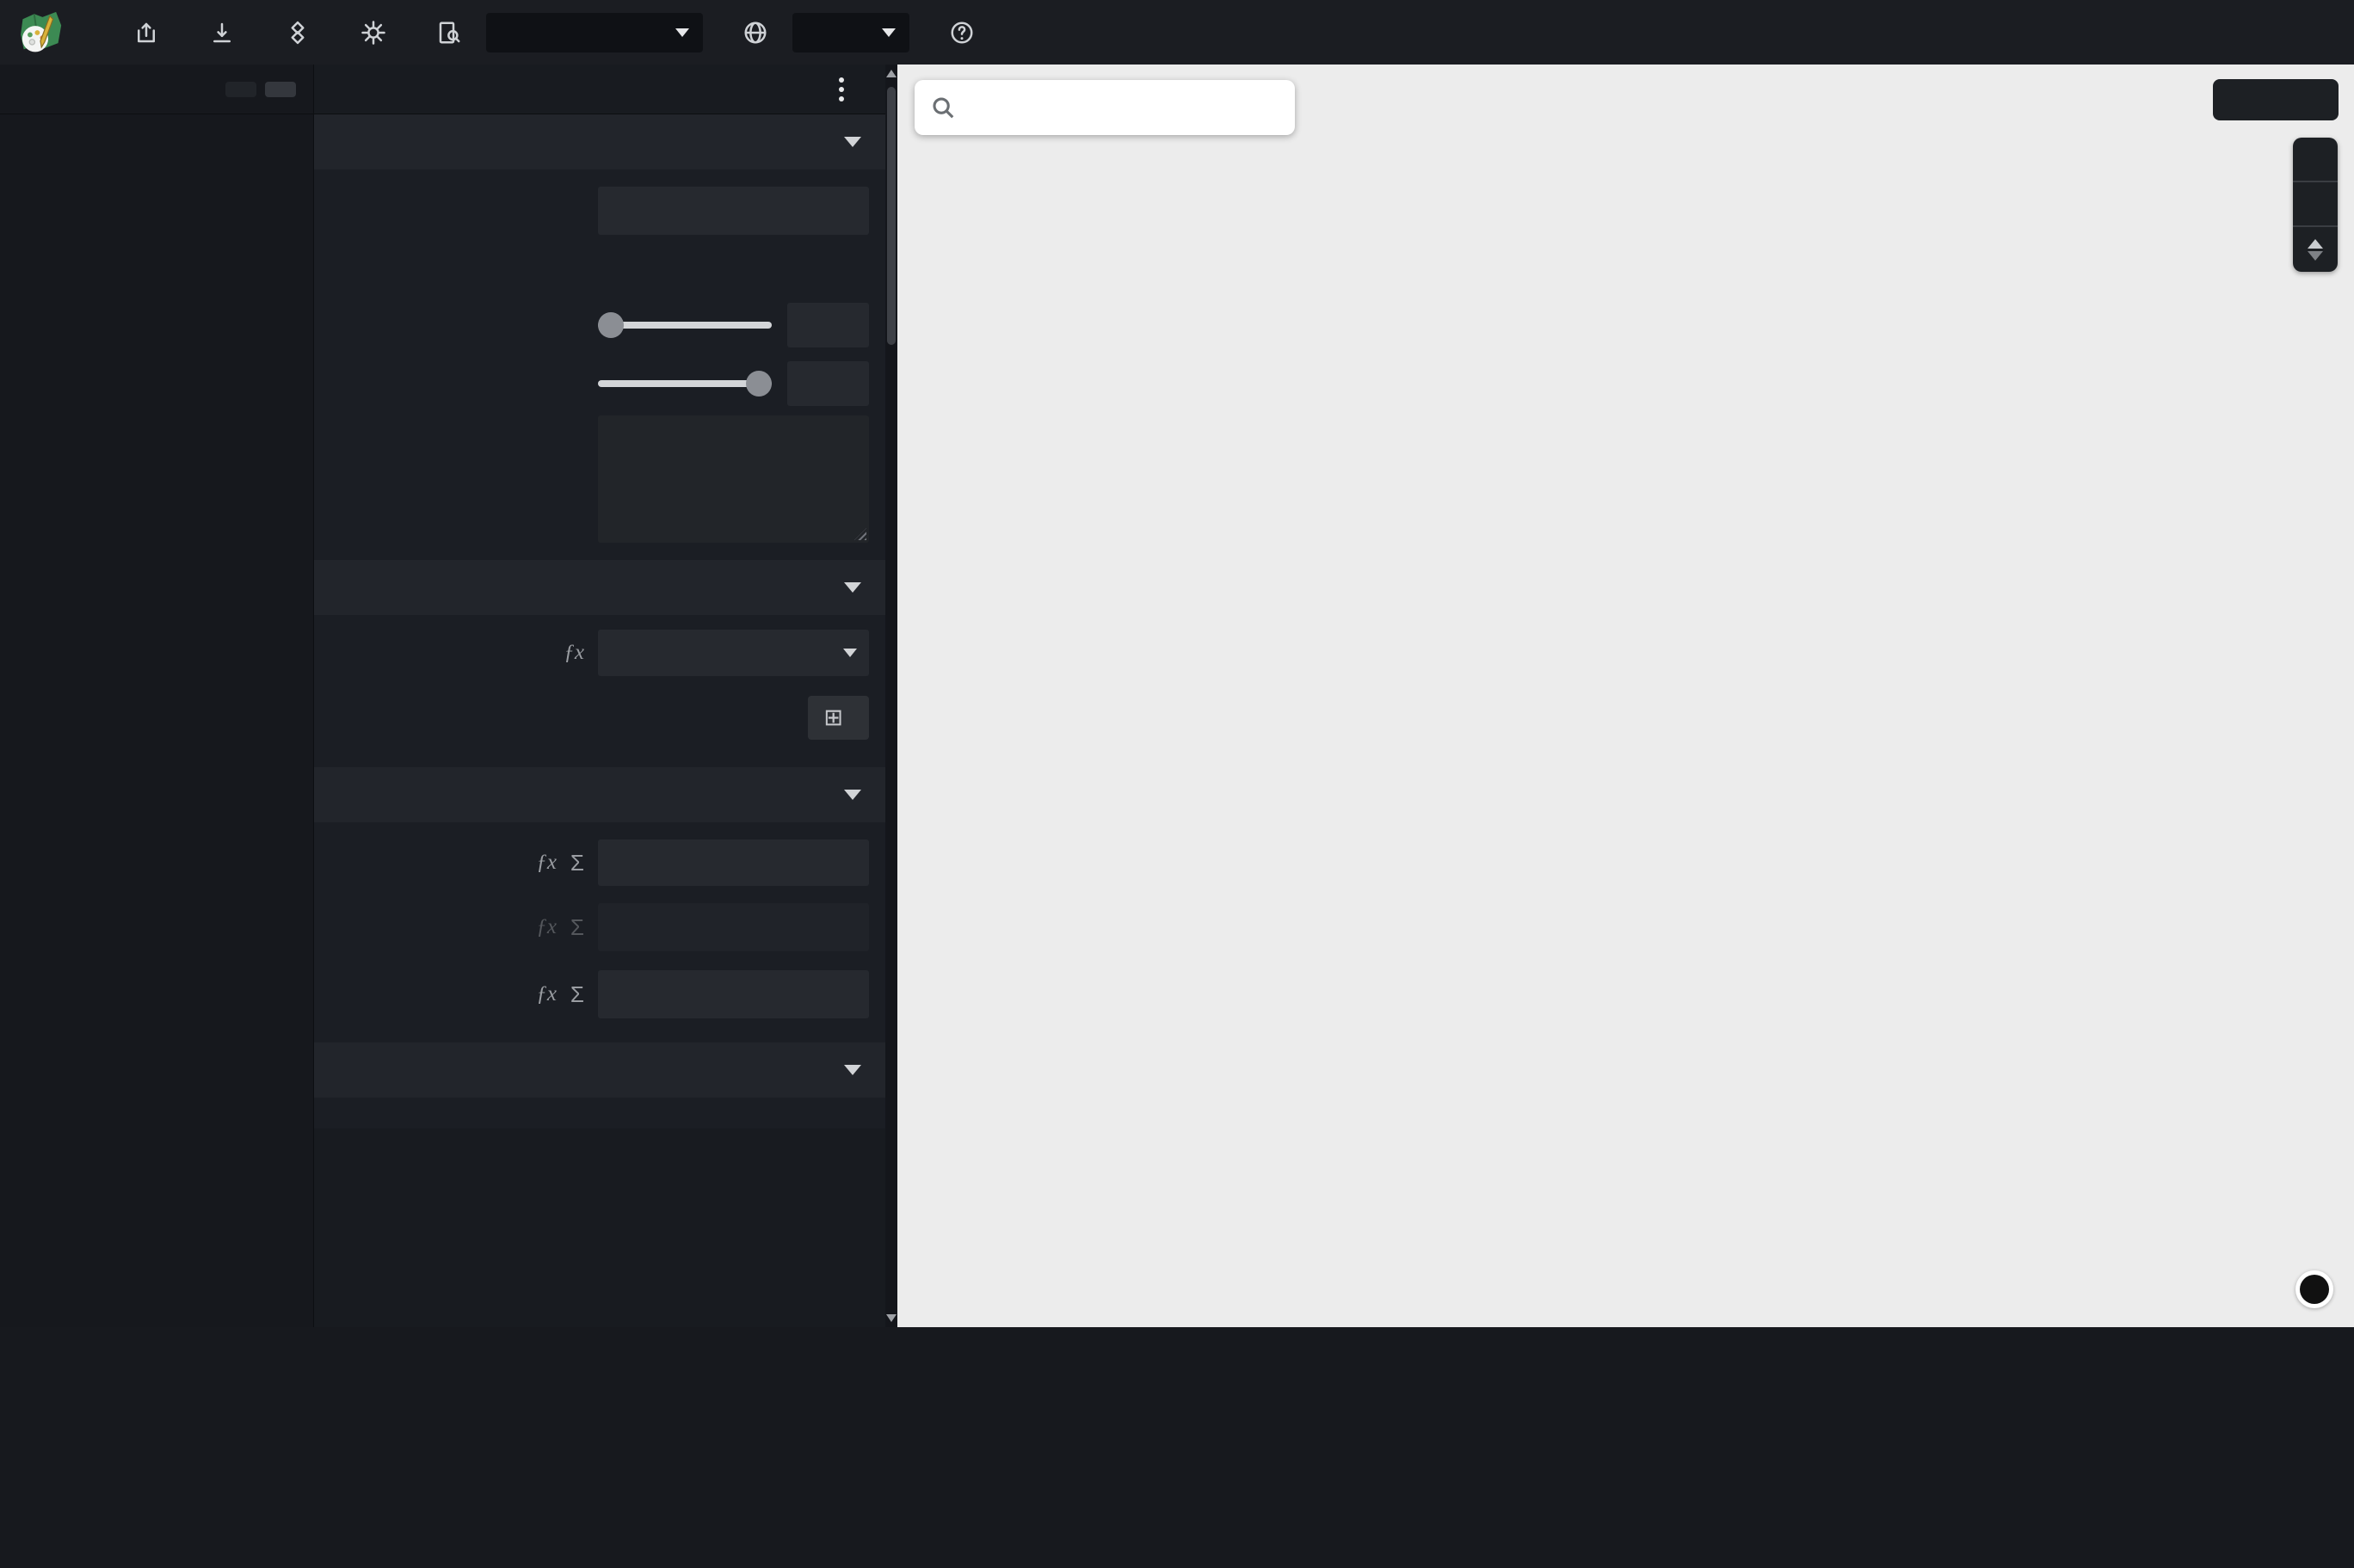  I want to click on info-icon, so click(2314, 1289).